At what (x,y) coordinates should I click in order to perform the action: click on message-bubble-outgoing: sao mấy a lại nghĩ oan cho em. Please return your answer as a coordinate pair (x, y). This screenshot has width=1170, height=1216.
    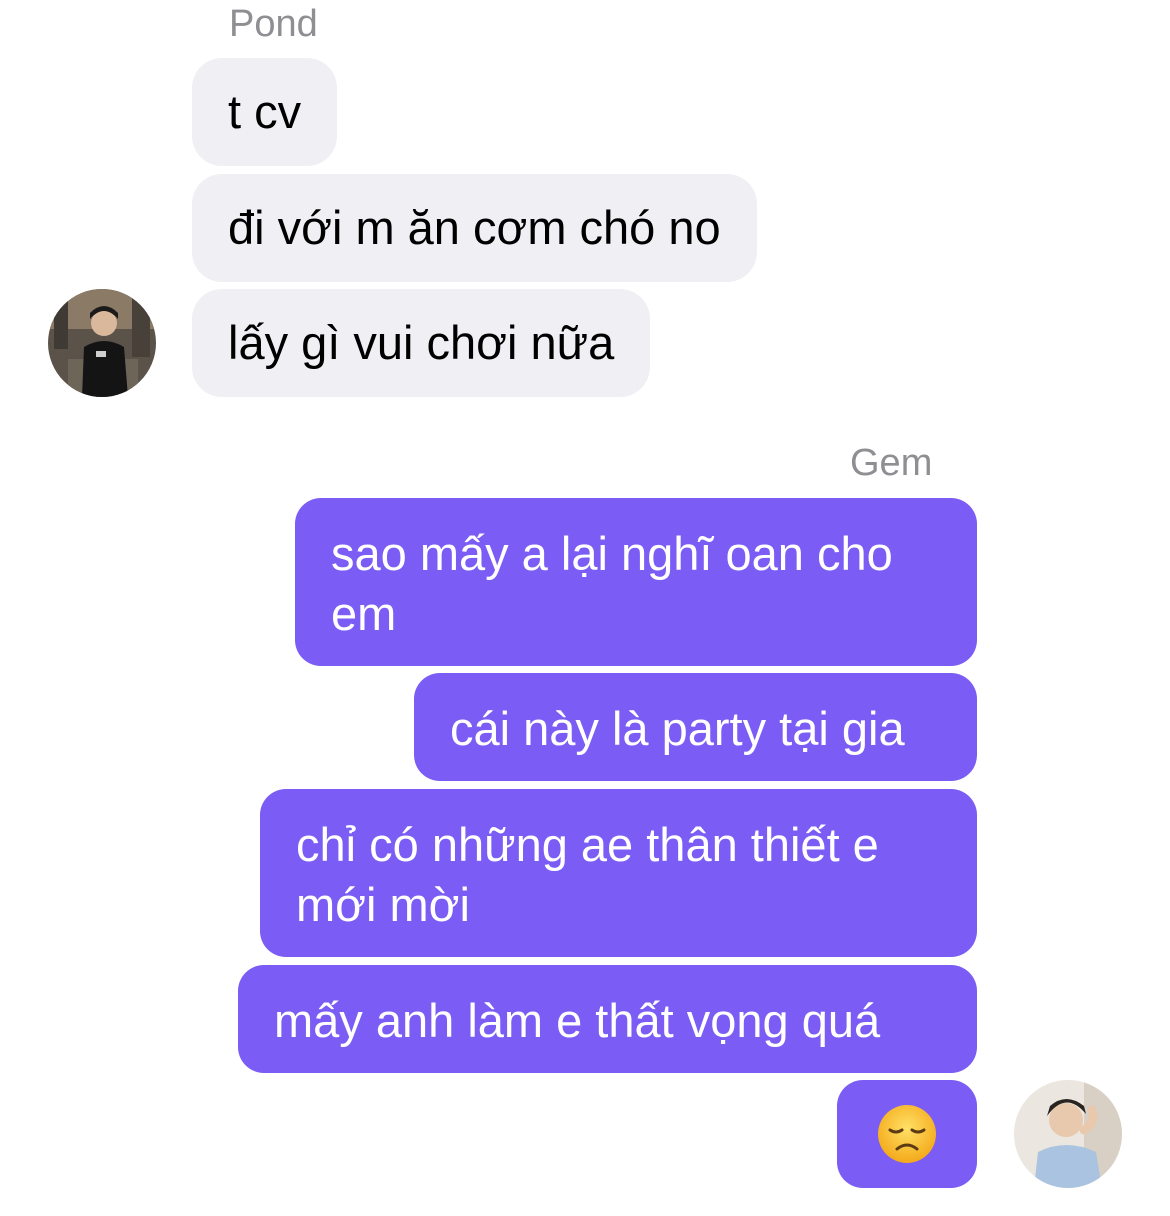
    Looking at the image, I should click on (636, 582).